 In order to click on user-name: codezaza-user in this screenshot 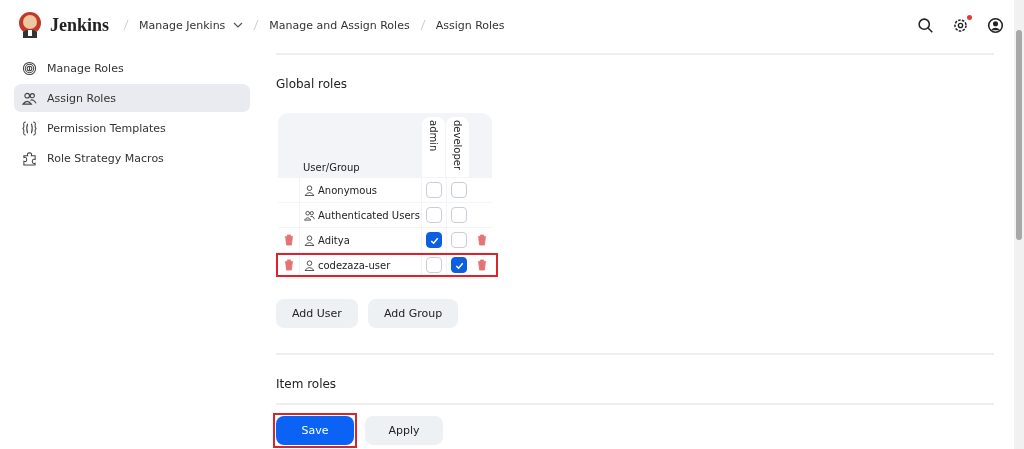, I will do `click(354, 265)`.